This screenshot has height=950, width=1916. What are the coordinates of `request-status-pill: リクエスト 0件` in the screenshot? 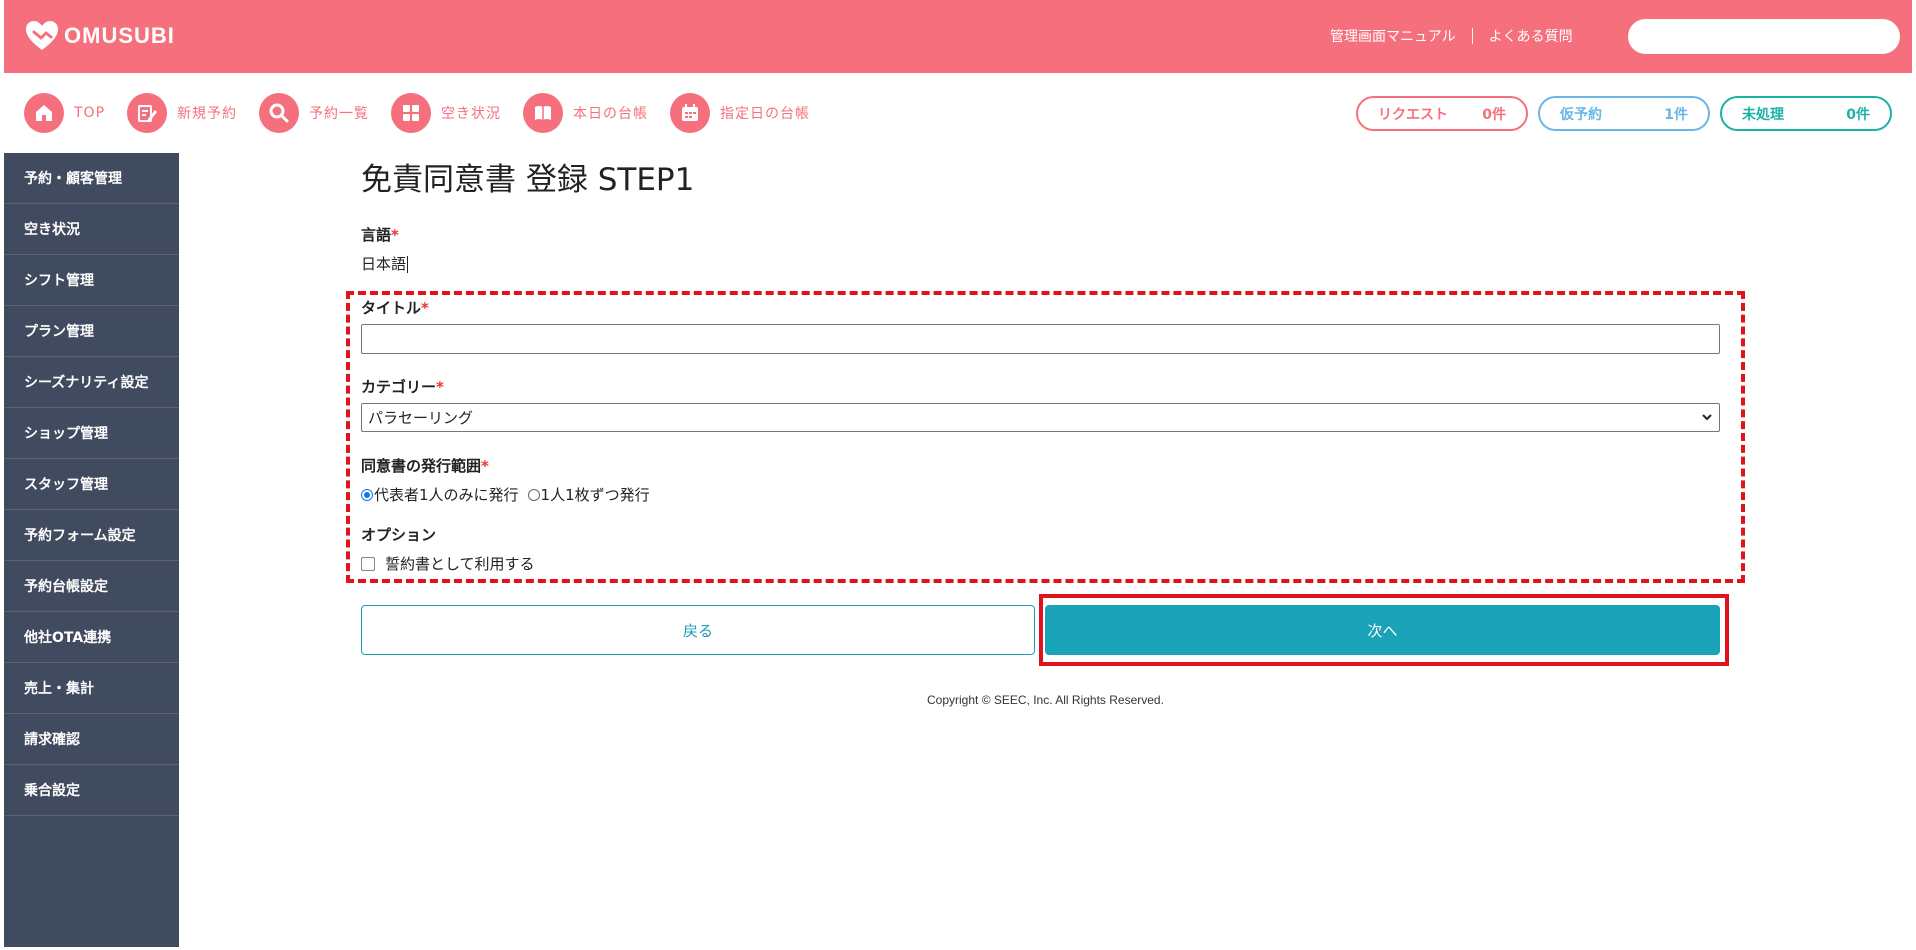 It's located at (1442, 113).